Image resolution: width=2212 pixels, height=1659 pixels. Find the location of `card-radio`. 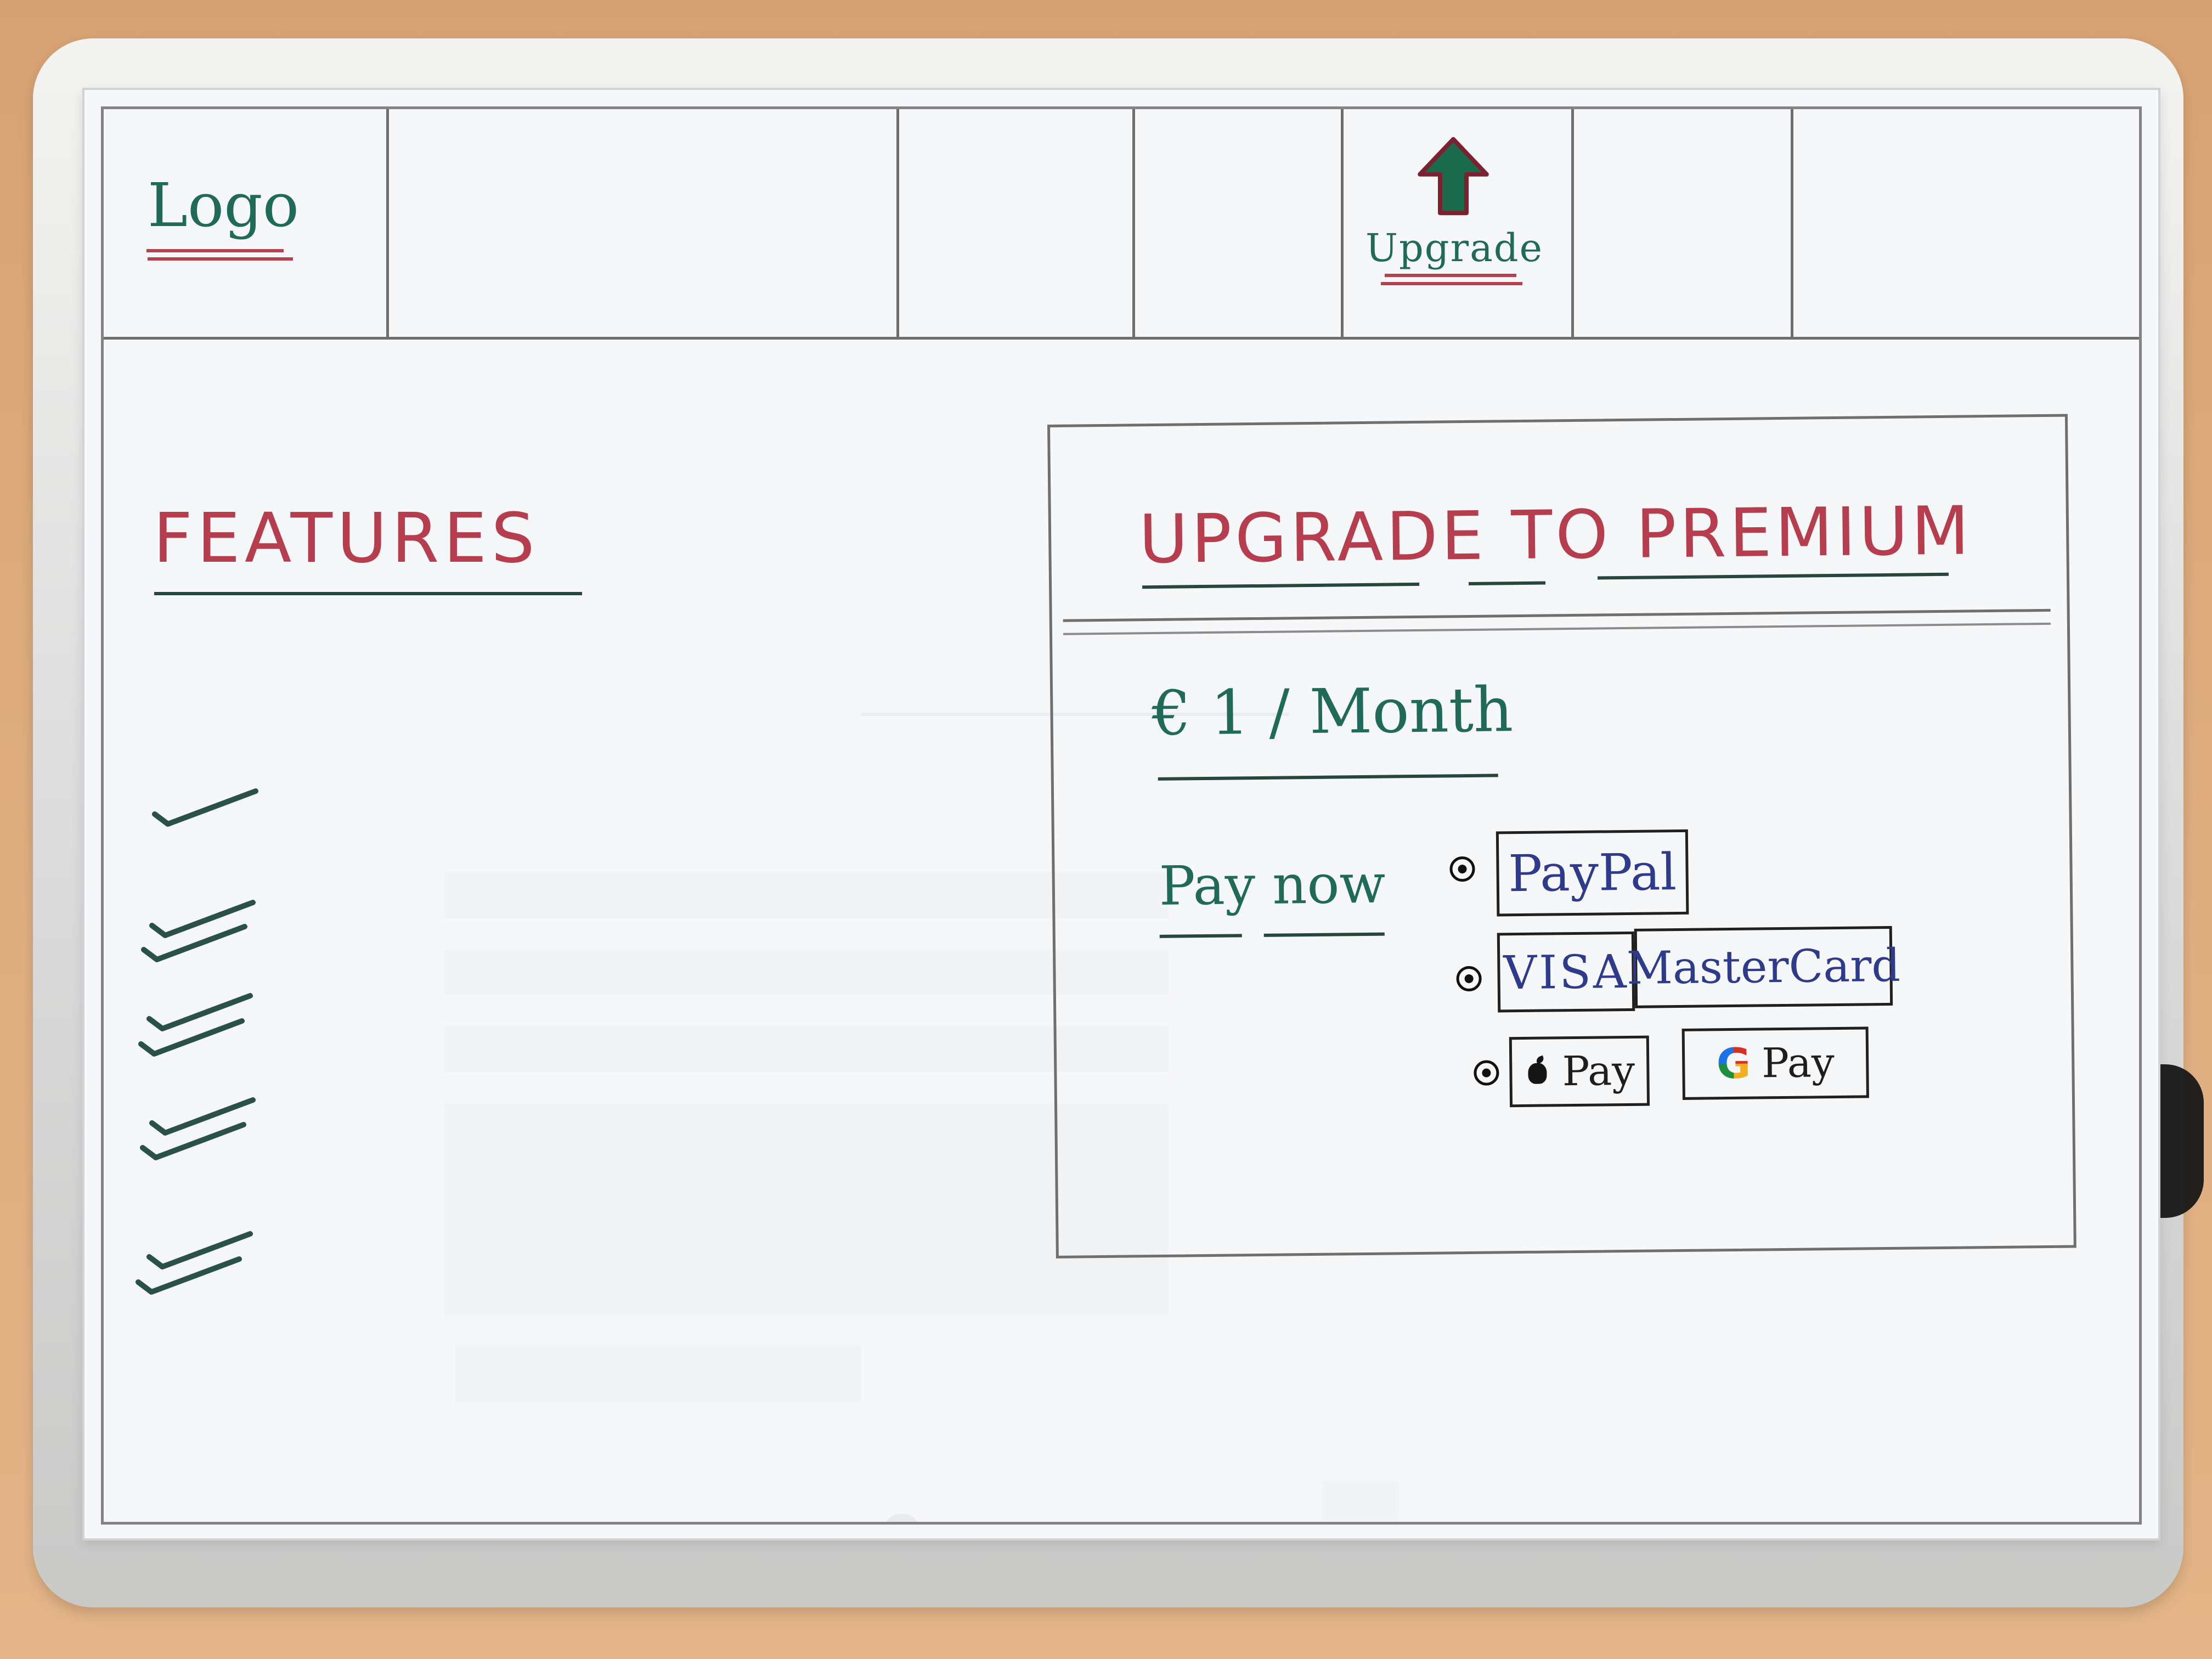

card-radio is located at coordinates (1469, 979).